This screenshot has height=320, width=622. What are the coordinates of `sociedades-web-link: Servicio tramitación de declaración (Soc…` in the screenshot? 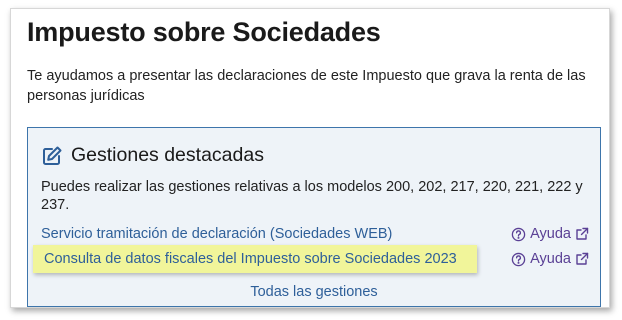 It's located at (216, 234).